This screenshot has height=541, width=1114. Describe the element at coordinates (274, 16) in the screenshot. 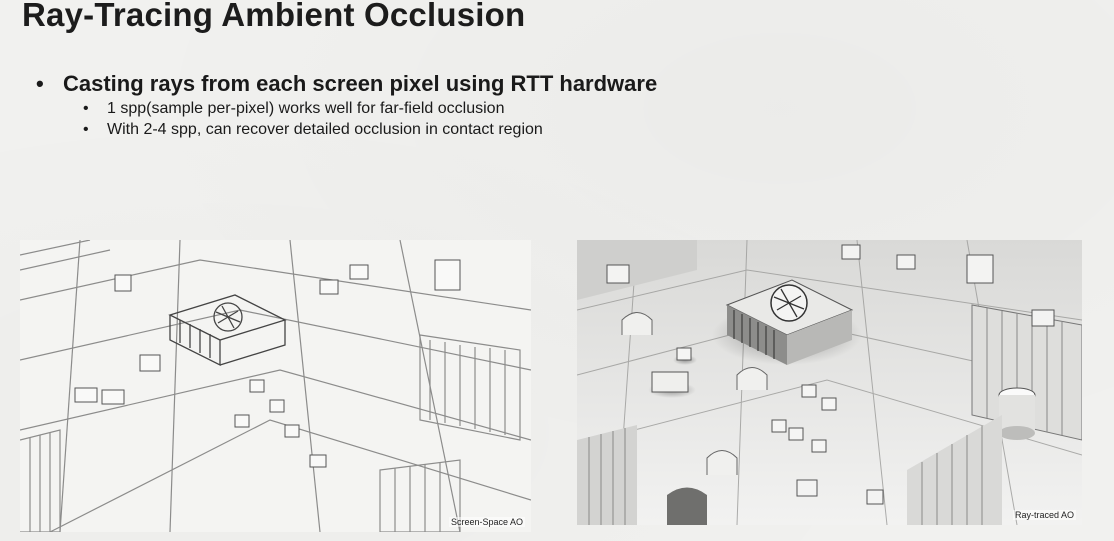

I see `slide-title: Ray-Tracing Ambient Occlusion` at that location.